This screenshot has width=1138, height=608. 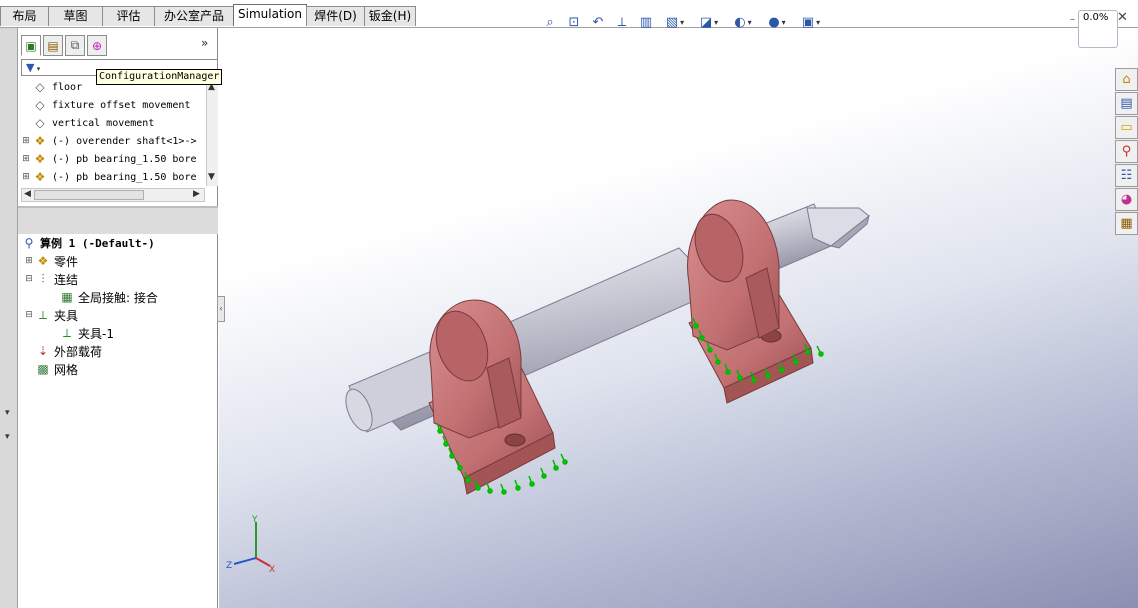 I want to click on tab-layout: 布局, so click(x=24, y=16).